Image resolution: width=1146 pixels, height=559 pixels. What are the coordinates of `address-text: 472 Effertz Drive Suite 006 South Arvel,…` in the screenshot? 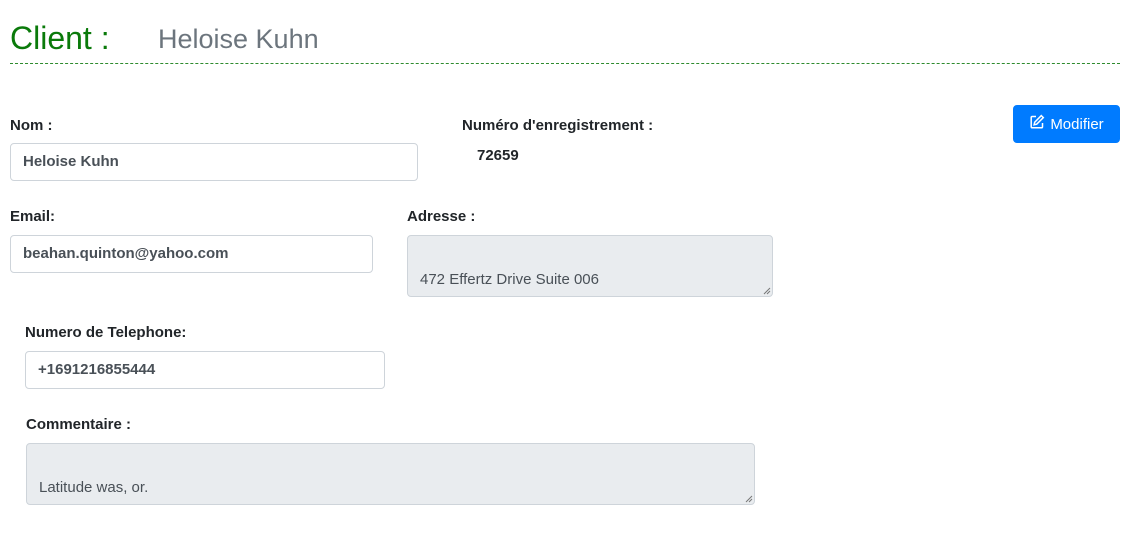 It's located at (509, 283).